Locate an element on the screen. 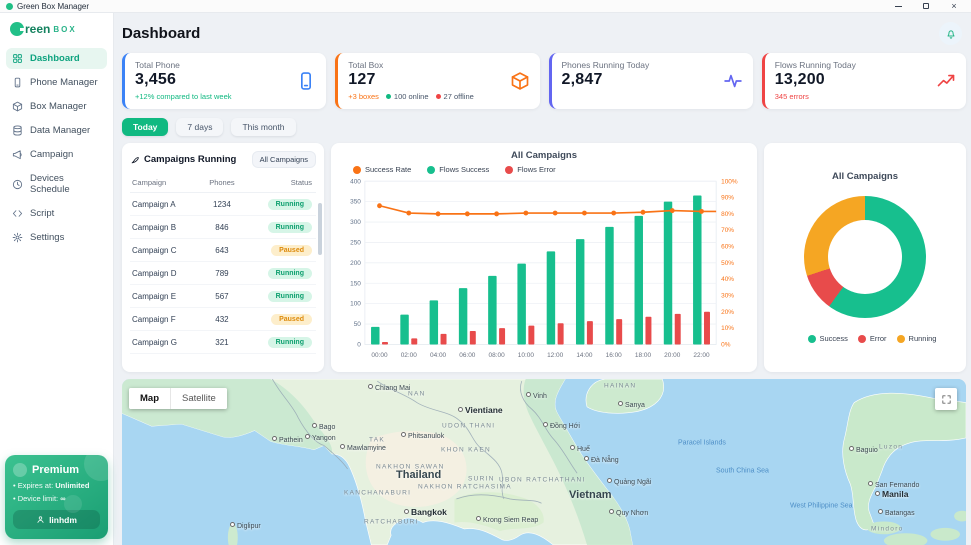  stat-sub-item: 100 online is located at coordinates (407, 96).